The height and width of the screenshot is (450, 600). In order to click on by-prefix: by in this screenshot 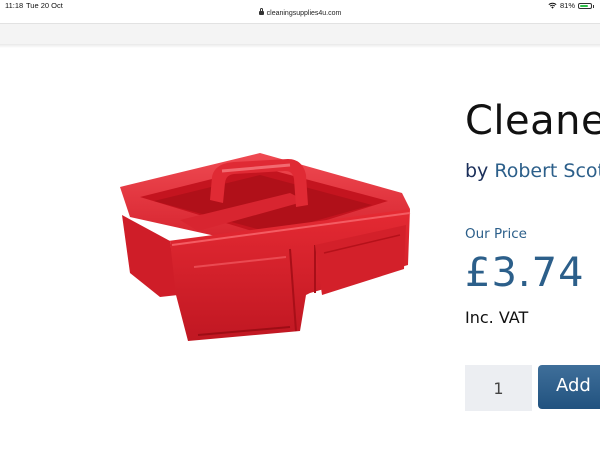, I will do `click(477, 171)`.